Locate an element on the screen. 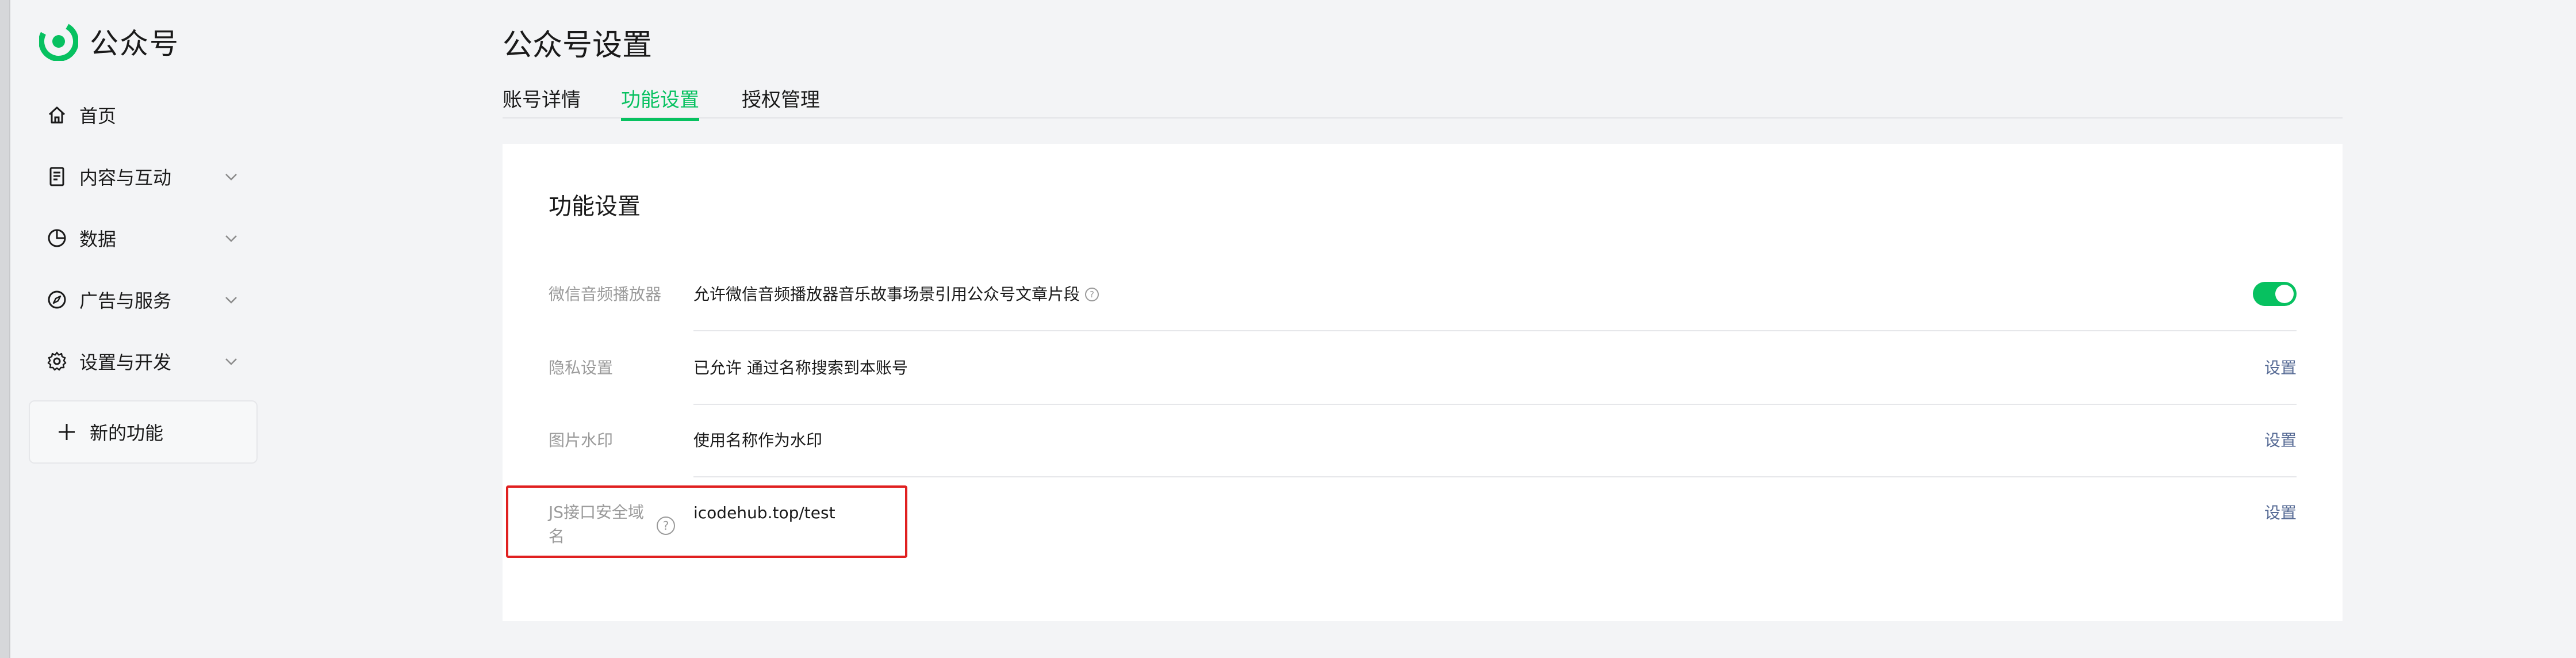 This screenshot has height=658, width=2576. sidebar: 公众号 首页 内容与互动 数据 广告与服务 设置与开发 新的功能 is located at coordinates (135, 329).